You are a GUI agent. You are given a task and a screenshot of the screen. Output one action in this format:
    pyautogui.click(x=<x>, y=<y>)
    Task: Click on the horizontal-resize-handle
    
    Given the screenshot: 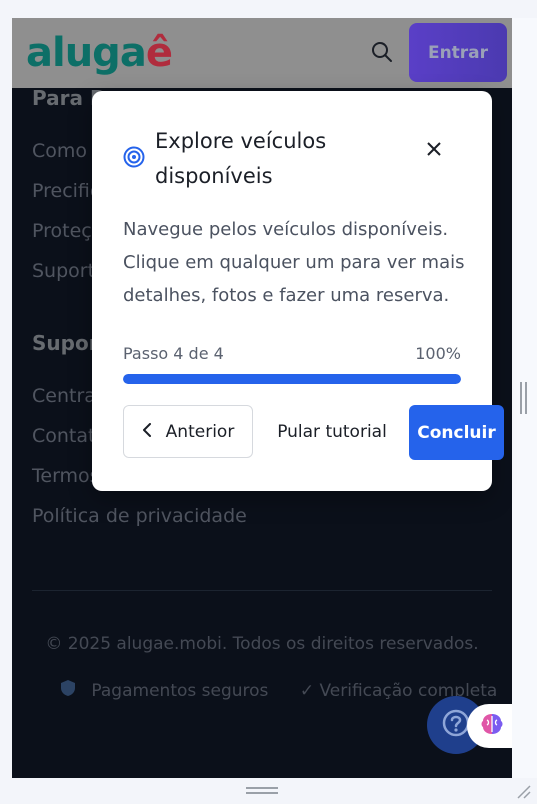 What is the action you would take?
    pyautogui.click(x=262, y=790)
    